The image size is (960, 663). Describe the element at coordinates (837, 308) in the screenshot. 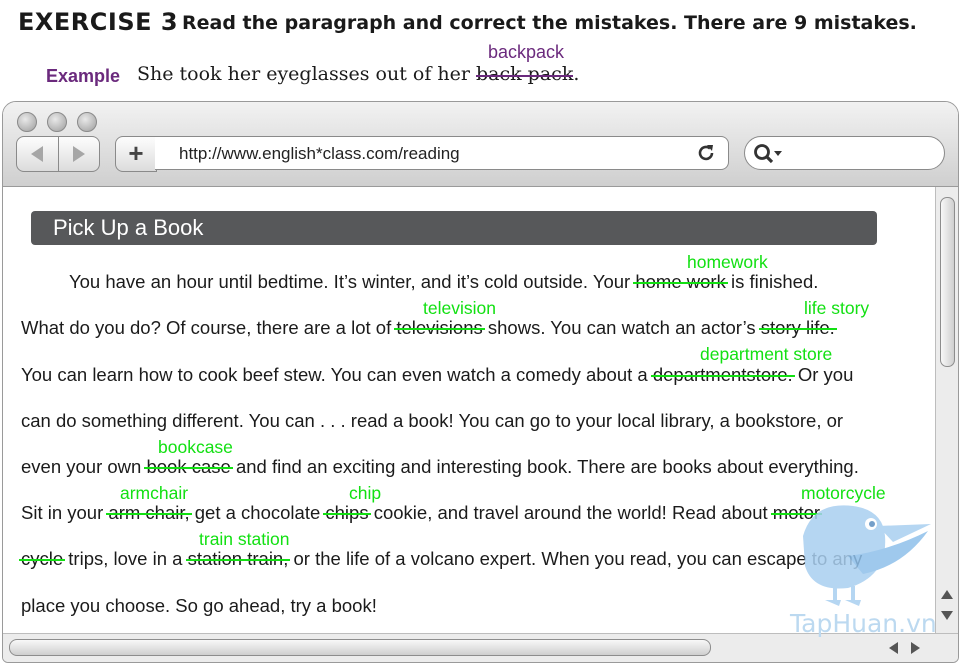

I see `correction-life-story: life story` at that location.